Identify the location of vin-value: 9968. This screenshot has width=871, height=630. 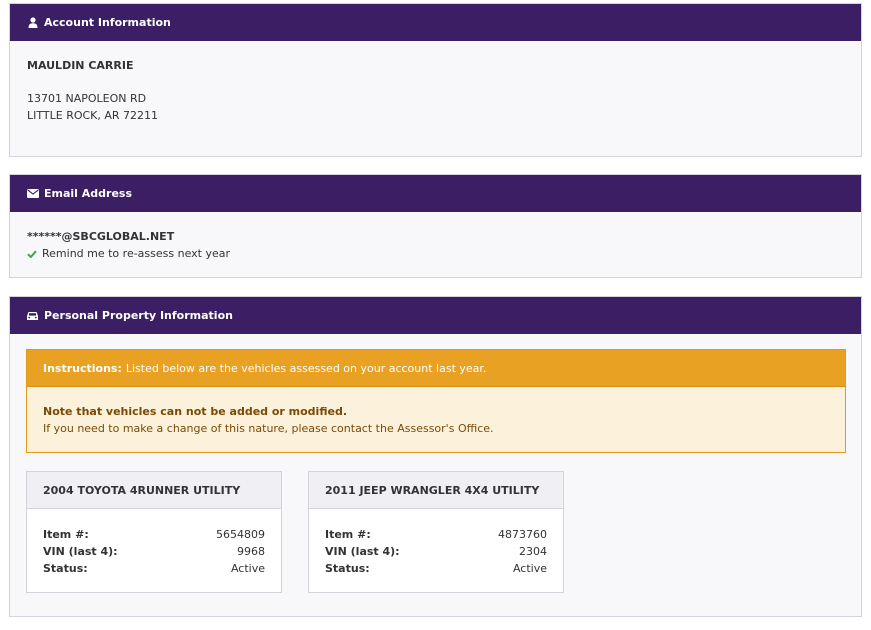
(251, 551).